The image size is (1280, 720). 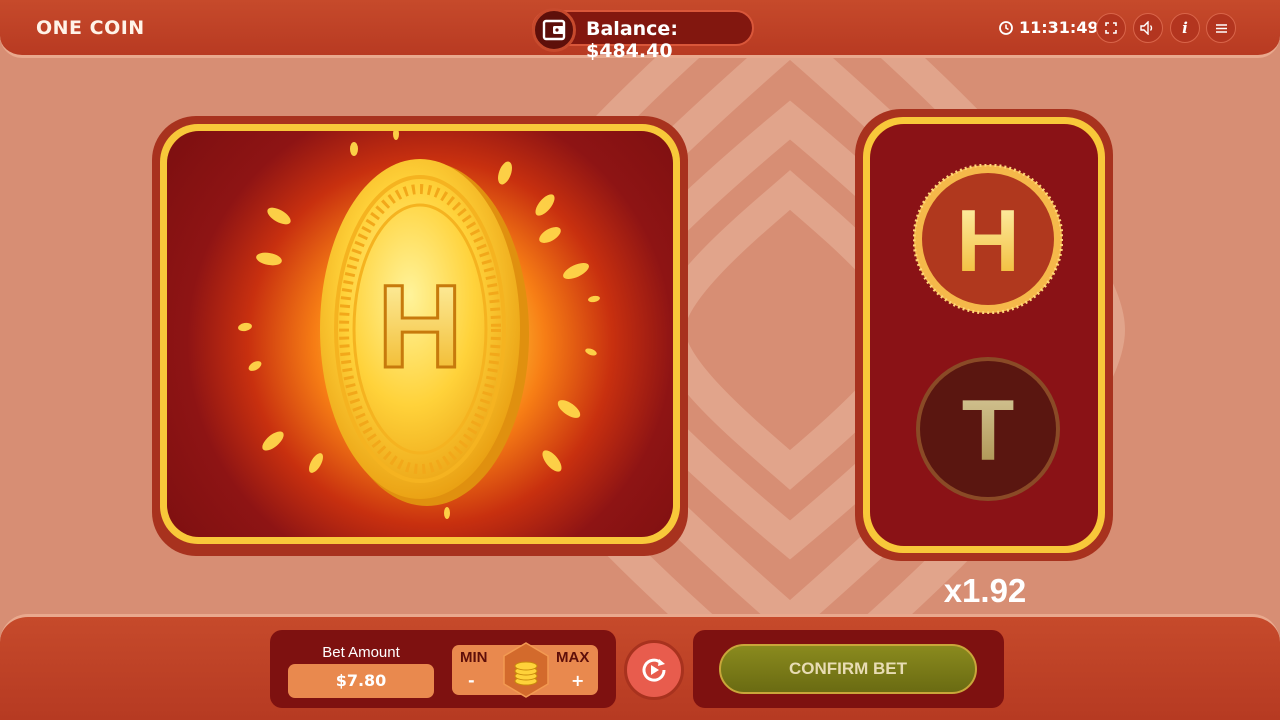 I want to click on autoplay-button, so click(x=654, y=670).